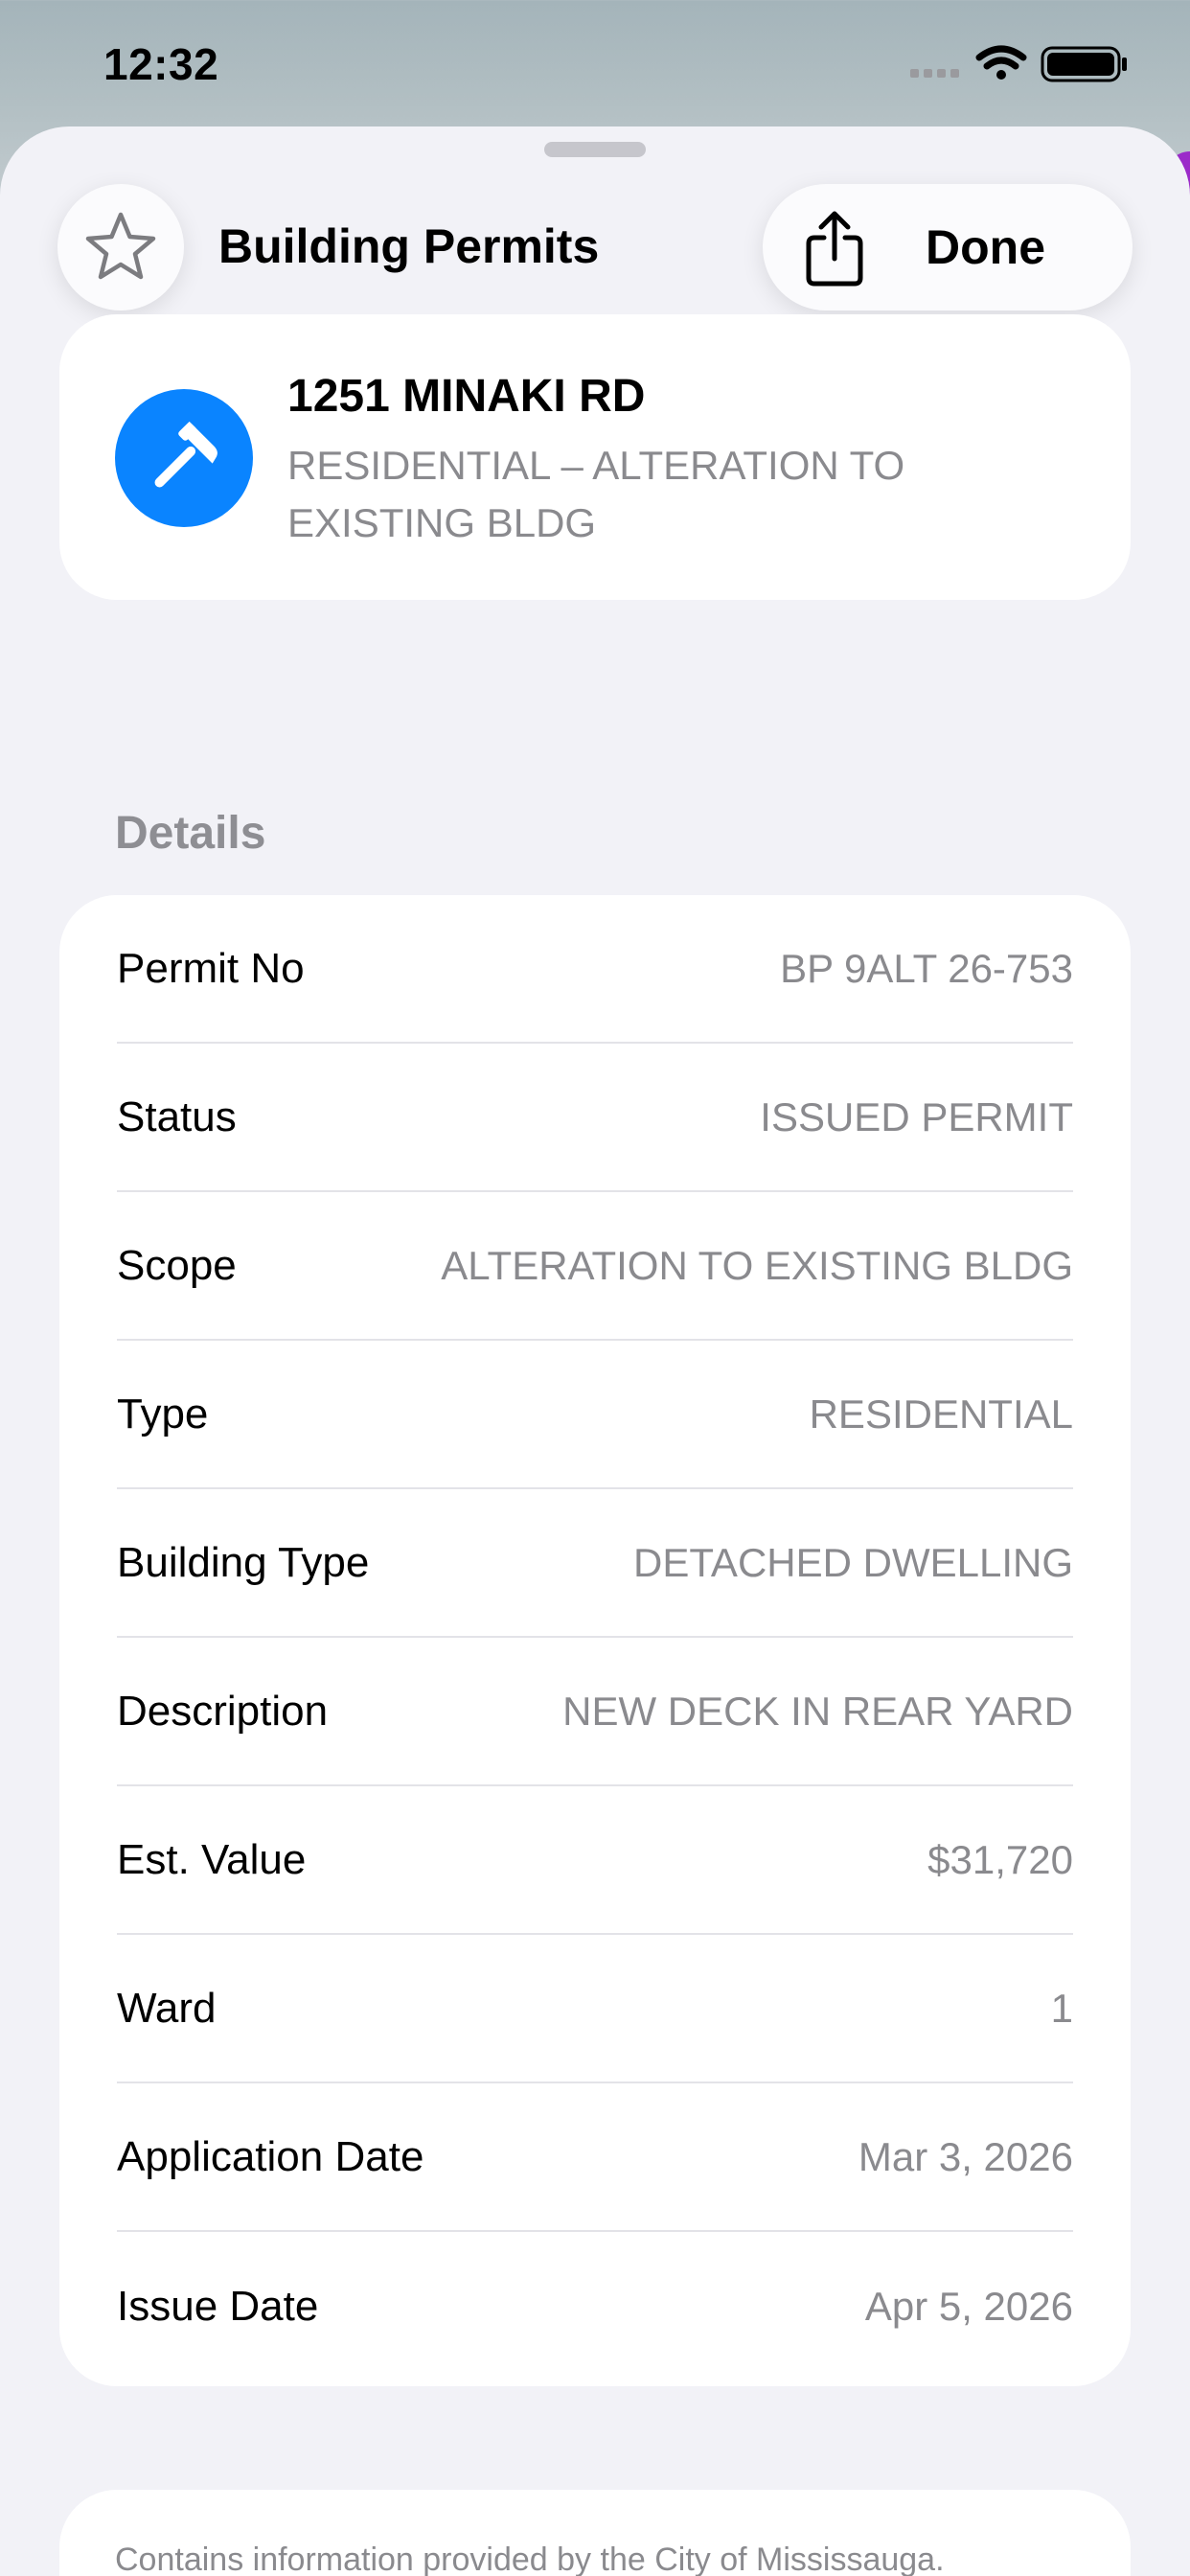  I want to click on detail-label: Ward, so click(167, 2008).